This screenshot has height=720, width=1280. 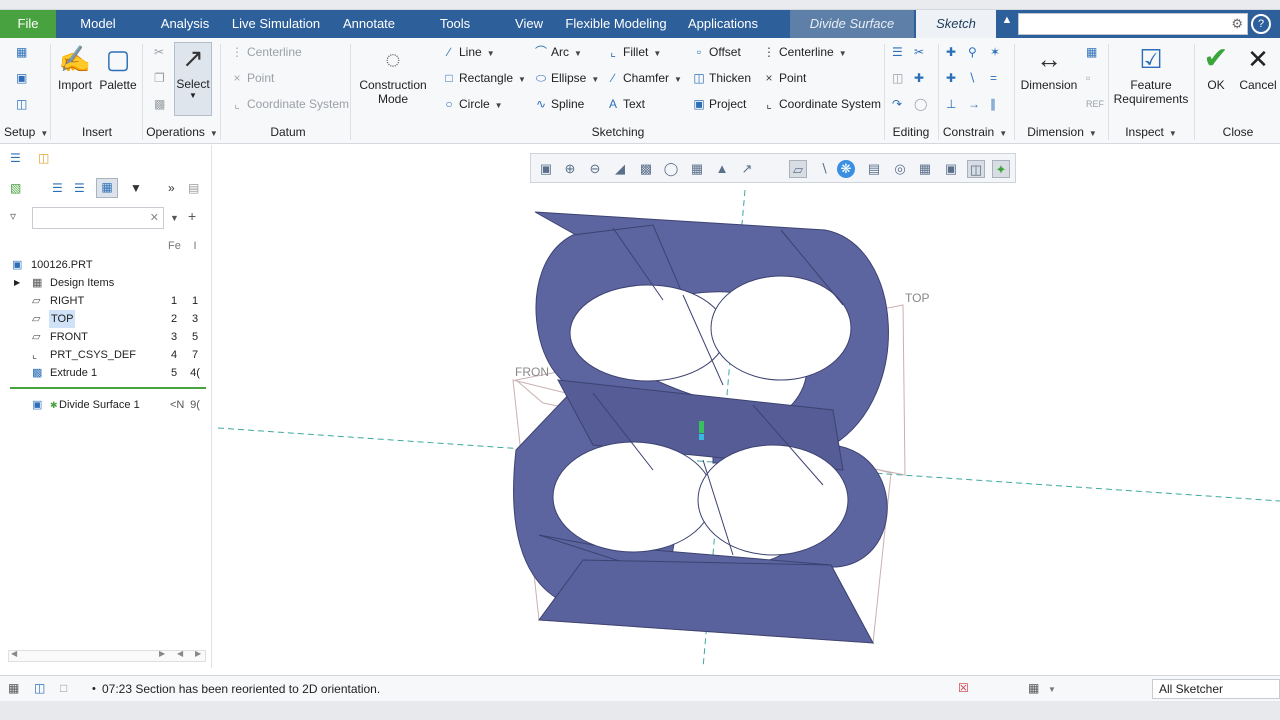 I want to click on perpendicular-constraint-icon: ⊥, so click(x=951, y=104).